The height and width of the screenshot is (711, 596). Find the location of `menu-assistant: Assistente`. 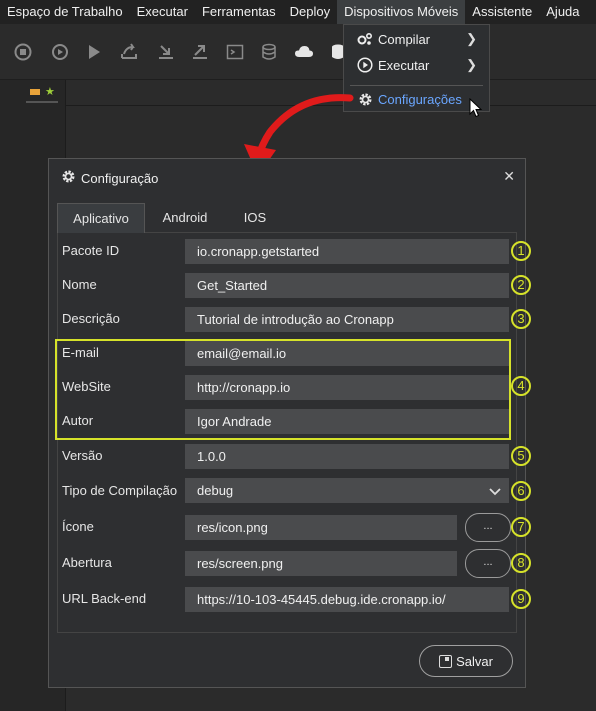

menu-assistant: Assistente is located at coordinates (502, 12).